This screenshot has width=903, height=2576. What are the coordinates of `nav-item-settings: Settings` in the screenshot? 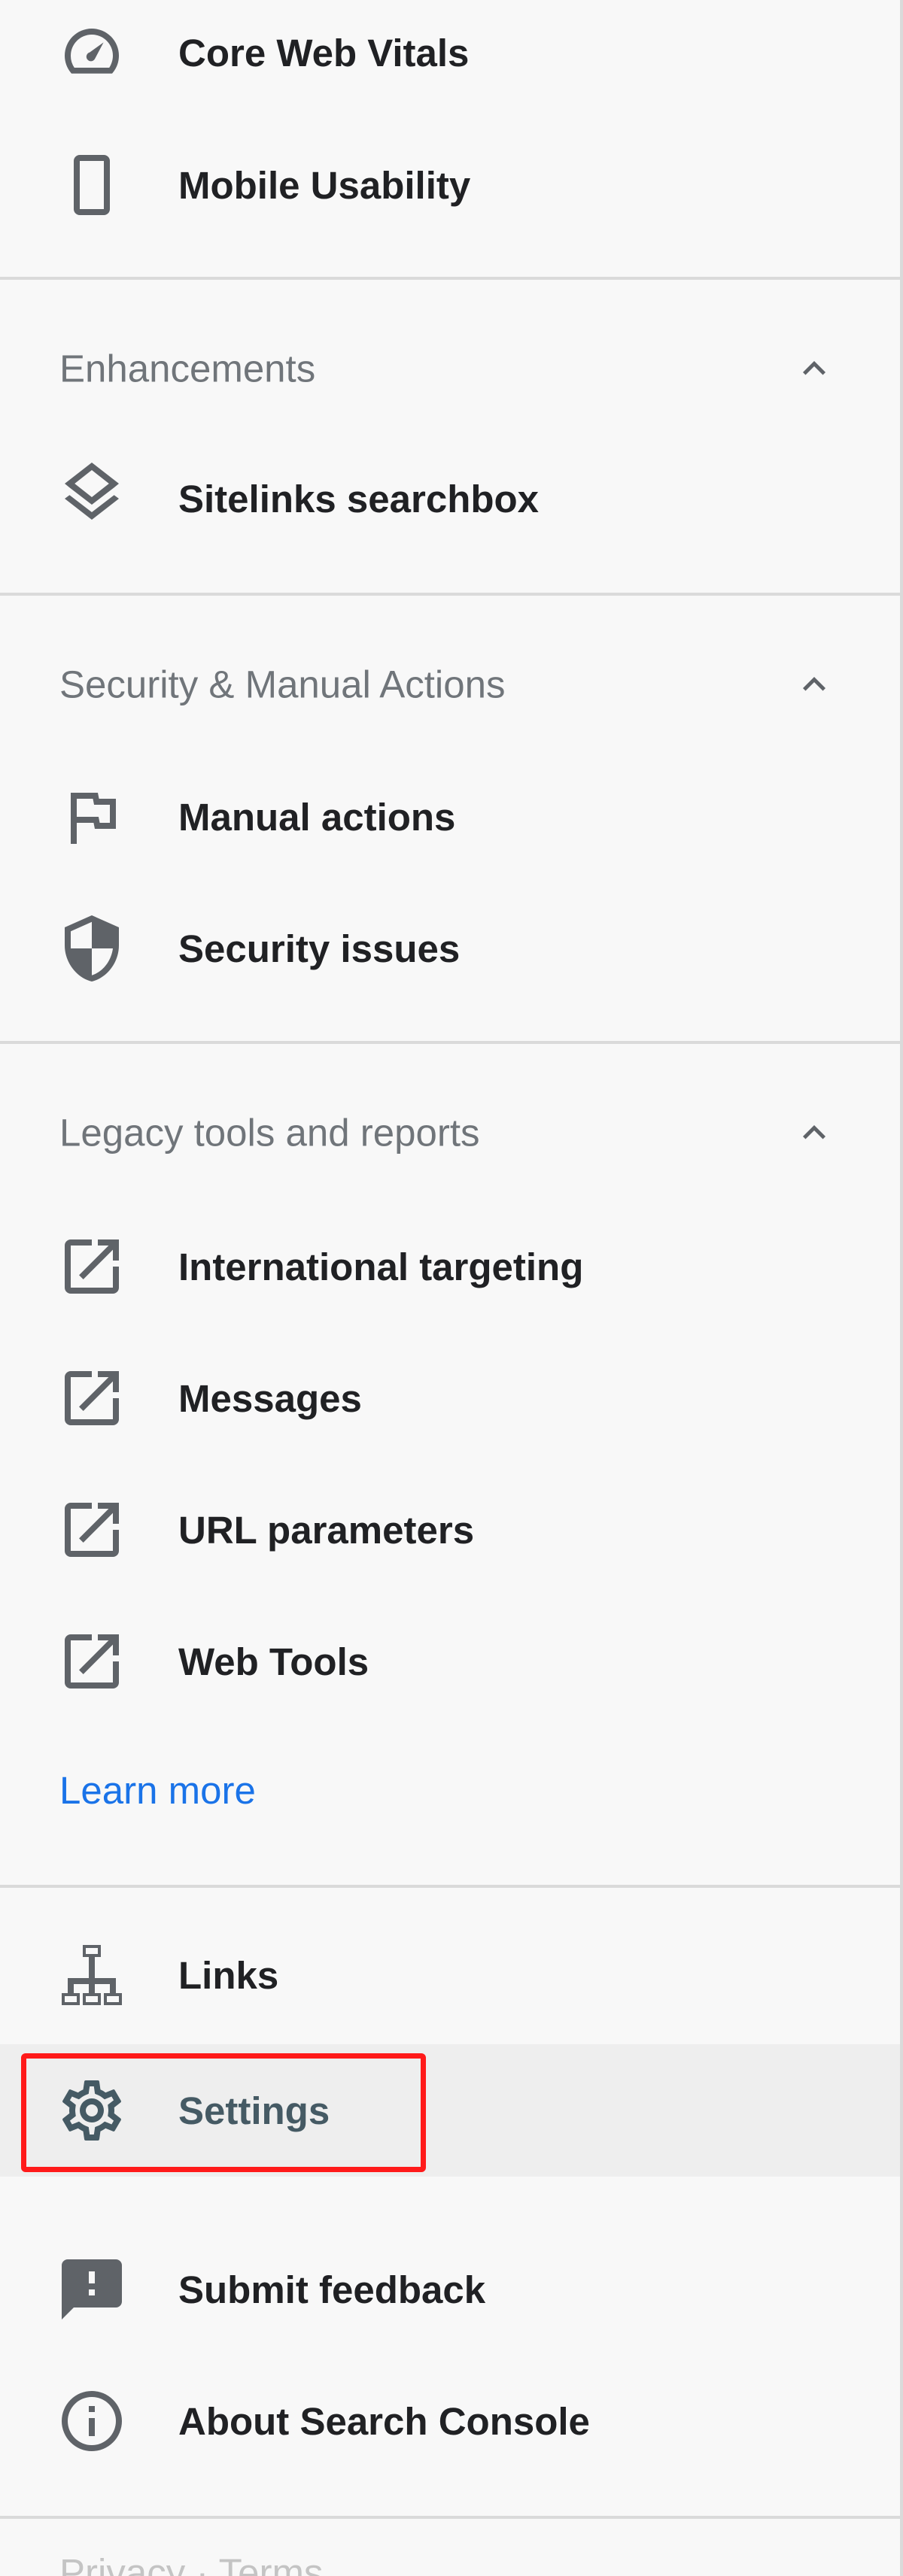 It's located at (450, 2110).